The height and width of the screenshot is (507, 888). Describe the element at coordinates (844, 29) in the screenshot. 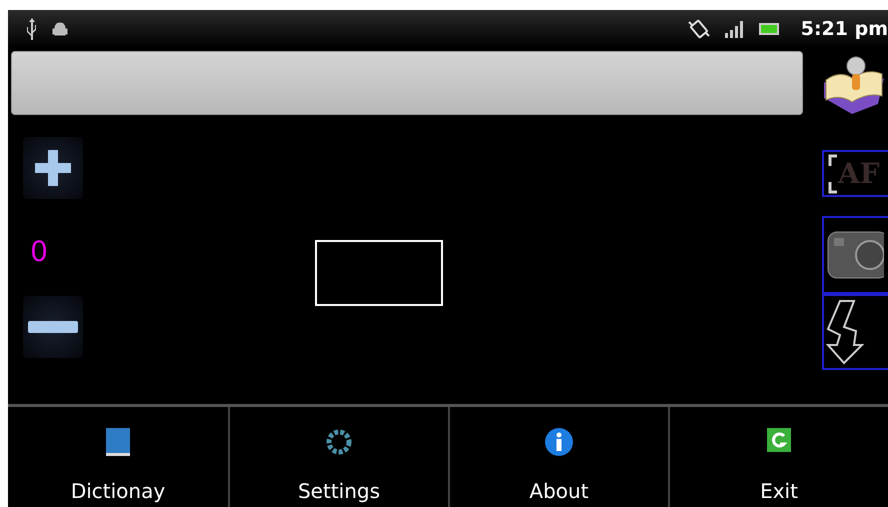

I see `clock: 5:21 pm` at that location.